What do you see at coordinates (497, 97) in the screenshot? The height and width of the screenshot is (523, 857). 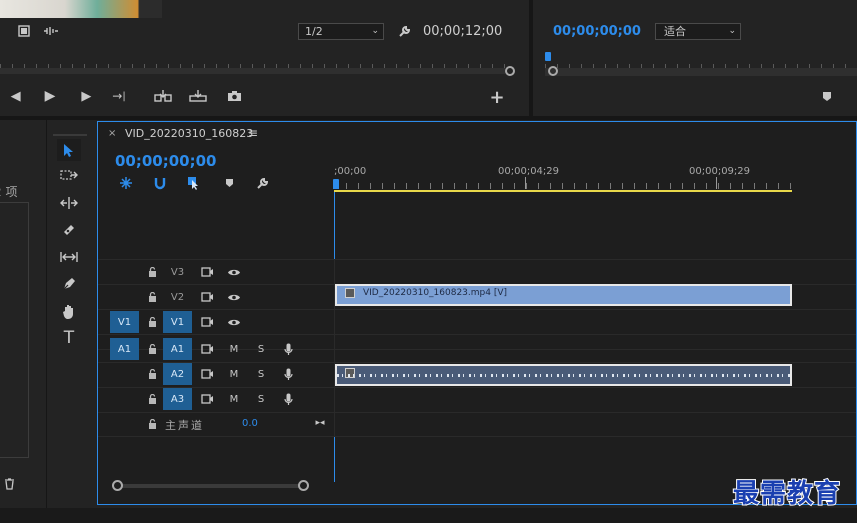 I see `add-button-icon: +` at bounding box center [497, 97].